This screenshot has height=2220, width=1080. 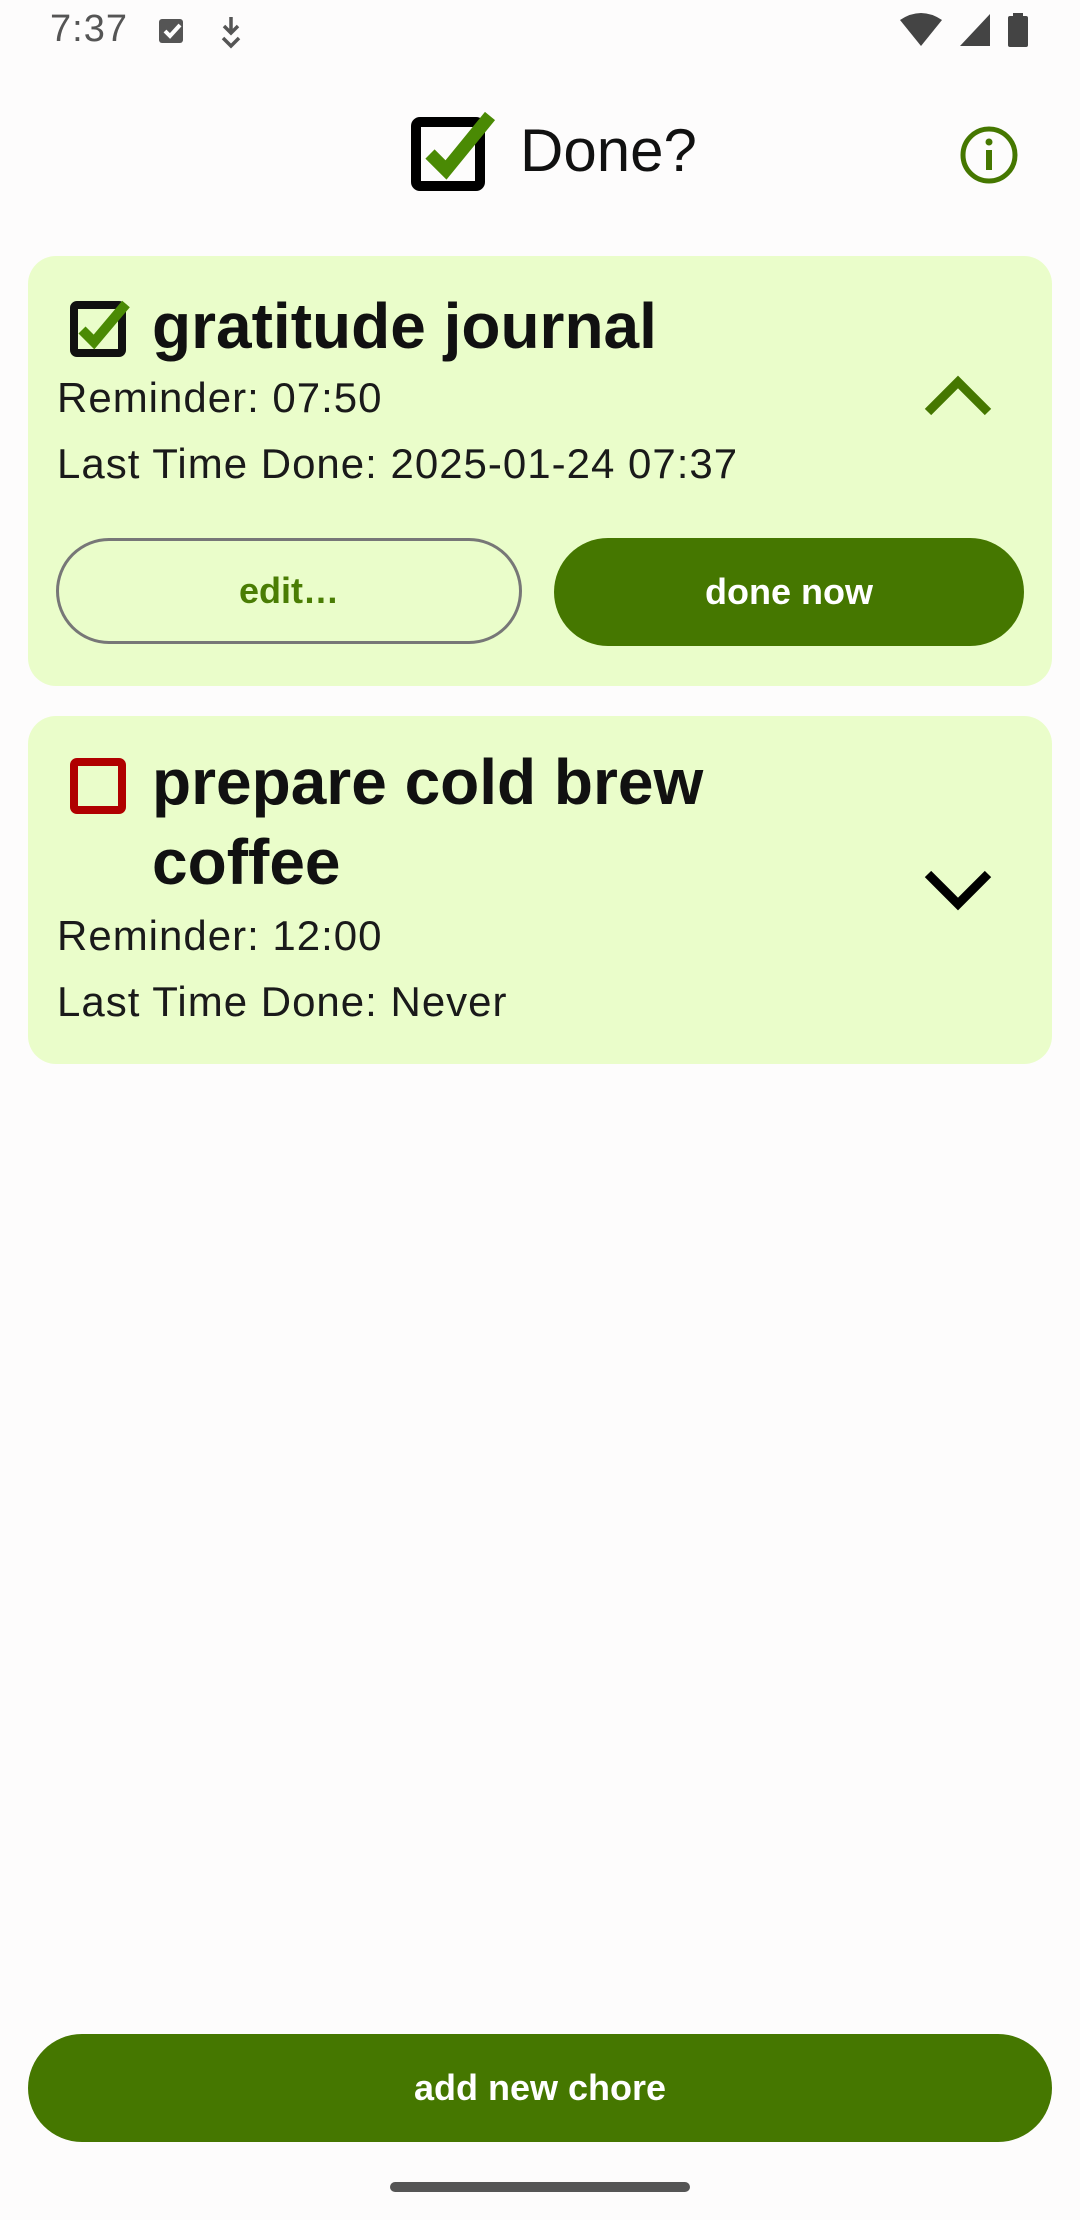 I want to click on add-new-chore-button: add new chore, so click(x=540, y=2088).